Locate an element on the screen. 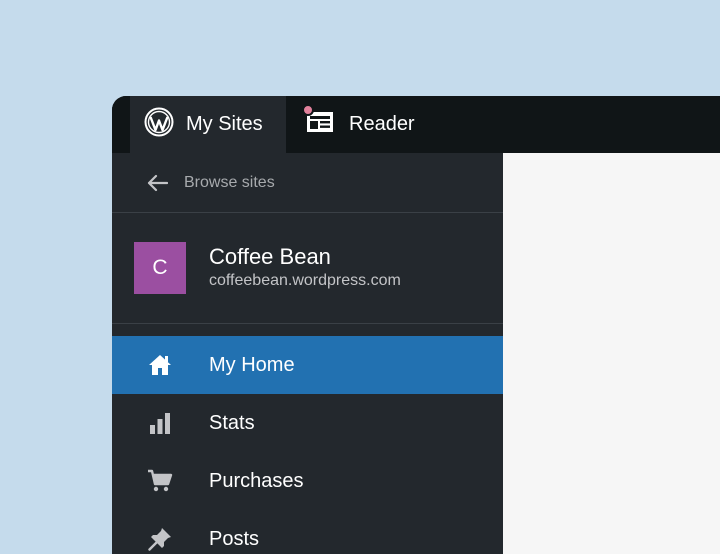 This screenshot has height=554, width=720. sidebar-item-purchases: Purchases is located at coordinates (307, 481).